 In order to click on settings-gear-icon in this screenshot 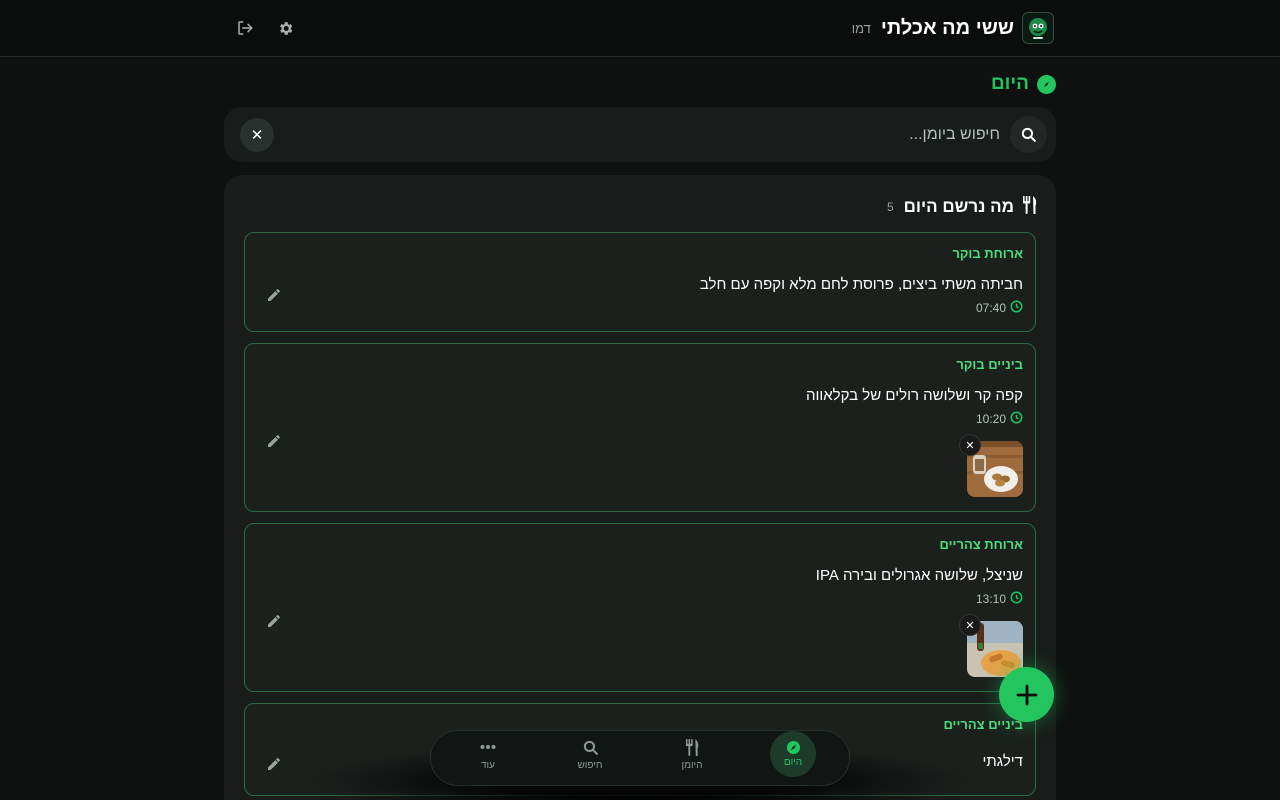, I will do `click(285, 28)`.